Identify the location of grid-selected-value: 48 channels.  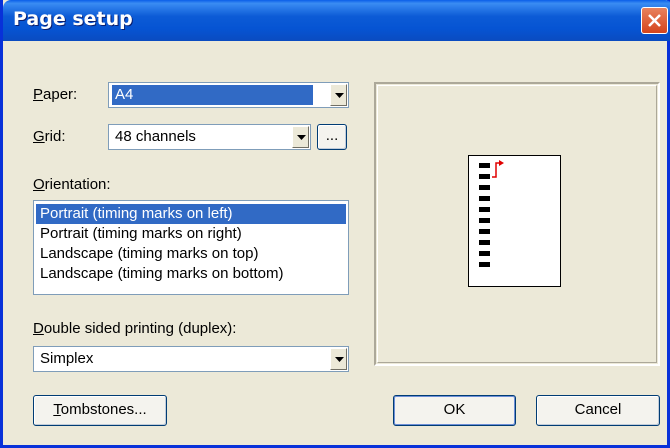
(155, 136).